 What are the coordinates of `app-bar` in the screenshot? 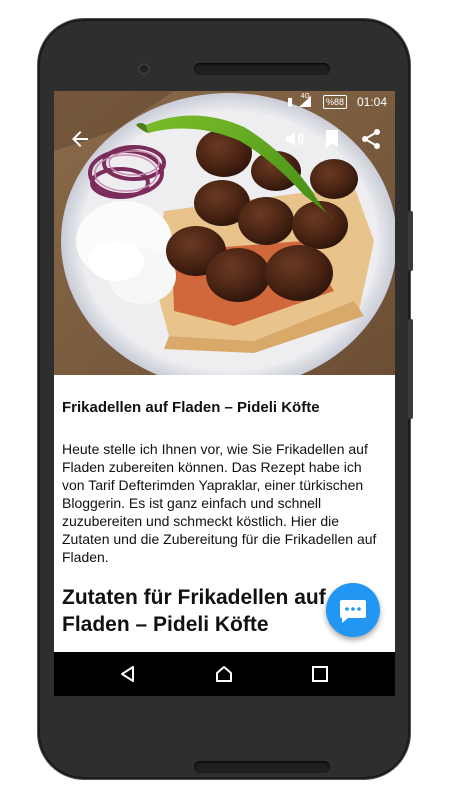 It's located at (224, 139).